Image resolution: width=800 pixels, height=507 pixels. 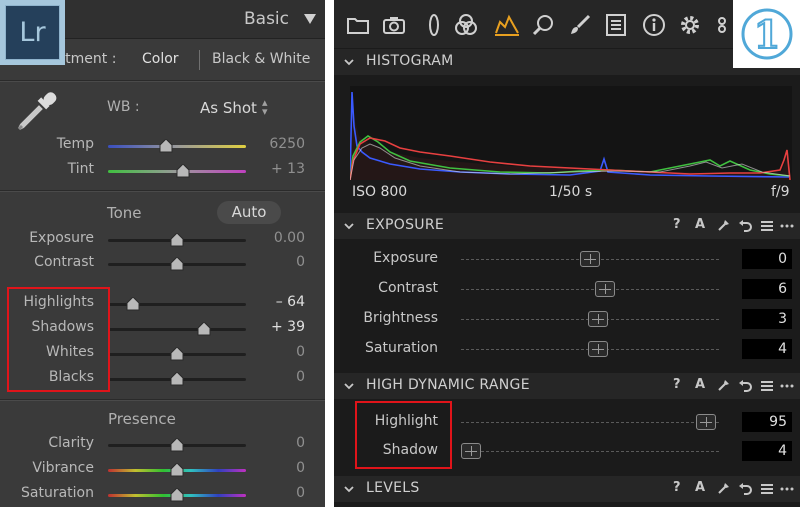 What do you see at coordinates (270, 468) in the screenshot?
I see `vibrance-value: 0` at bounding box center [270, 468].